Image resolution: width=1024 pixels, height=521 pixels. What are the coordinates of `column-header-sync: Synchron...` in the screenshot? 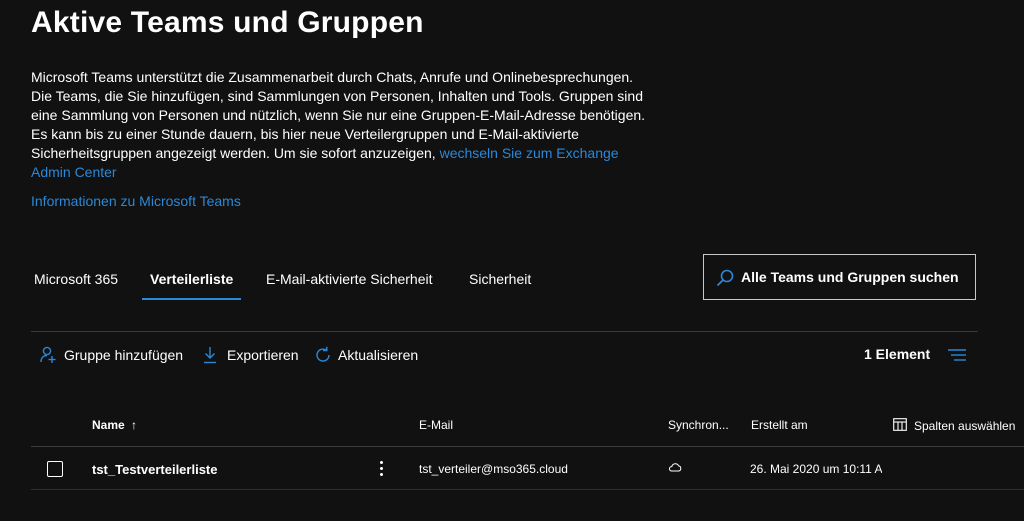 It's located at (698, 425).